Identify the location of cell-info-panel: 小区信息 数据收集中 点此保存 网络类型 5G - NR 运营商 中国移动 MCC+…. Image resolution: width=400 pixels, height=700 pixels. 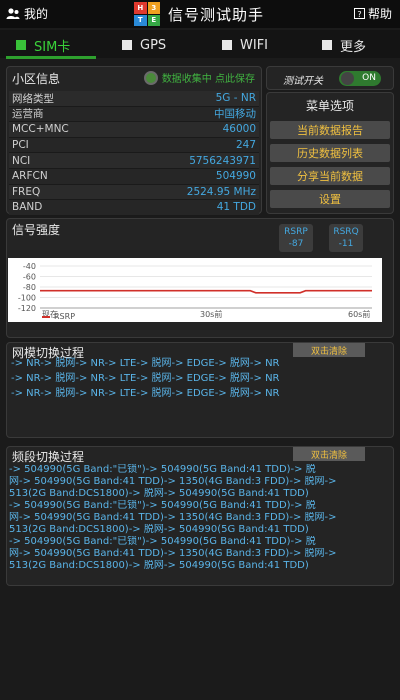
(134, 141).